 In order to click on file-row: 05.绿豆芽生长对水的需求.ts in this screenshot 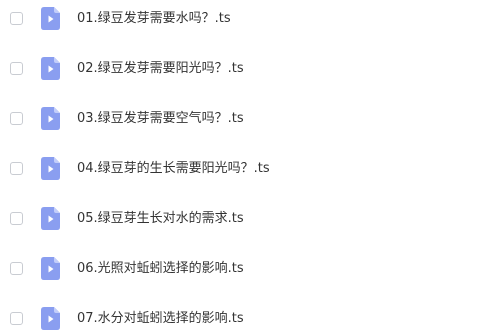, I will do `click(240, 219)`.